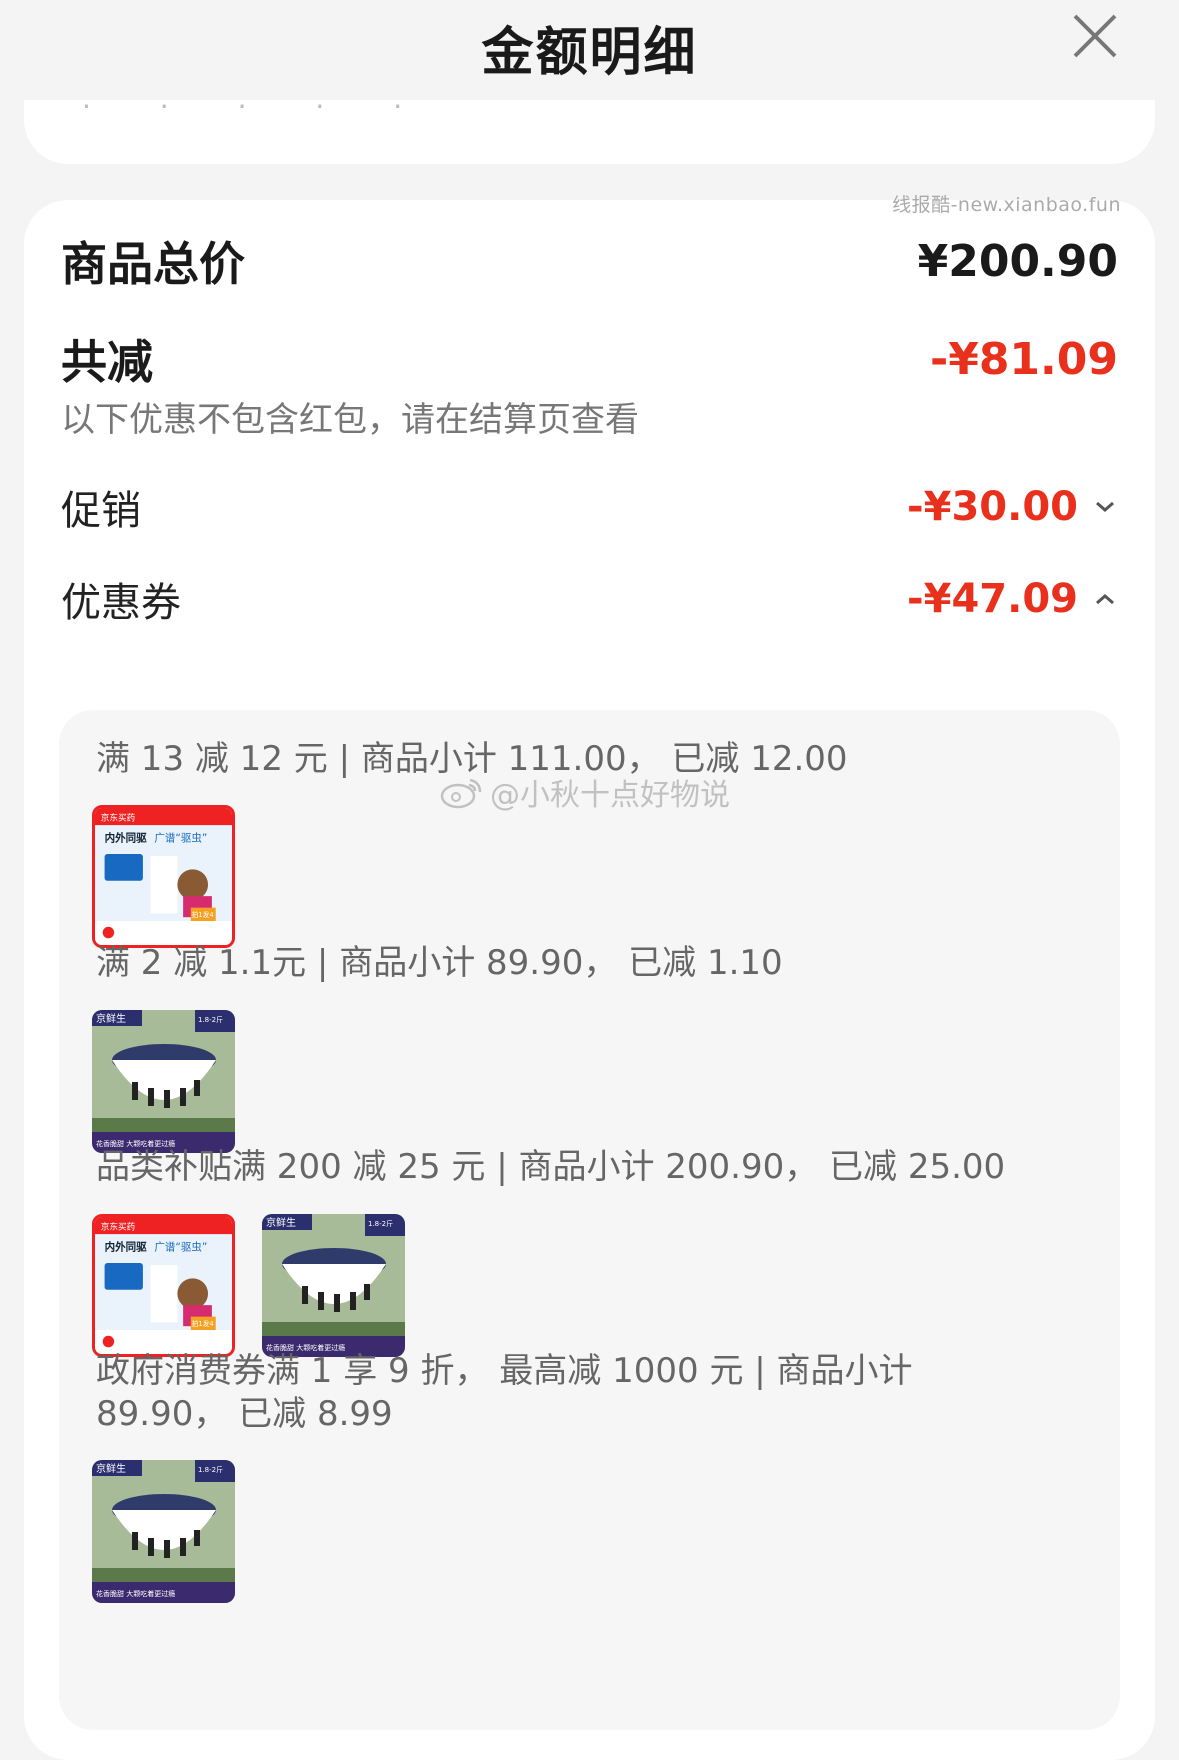 Image resolution: width=1179 pixels, height=1760 pixels. Describe the element at coordinates (1105, 506) in the screenshot. I see `chevron-down-icon` at that location.